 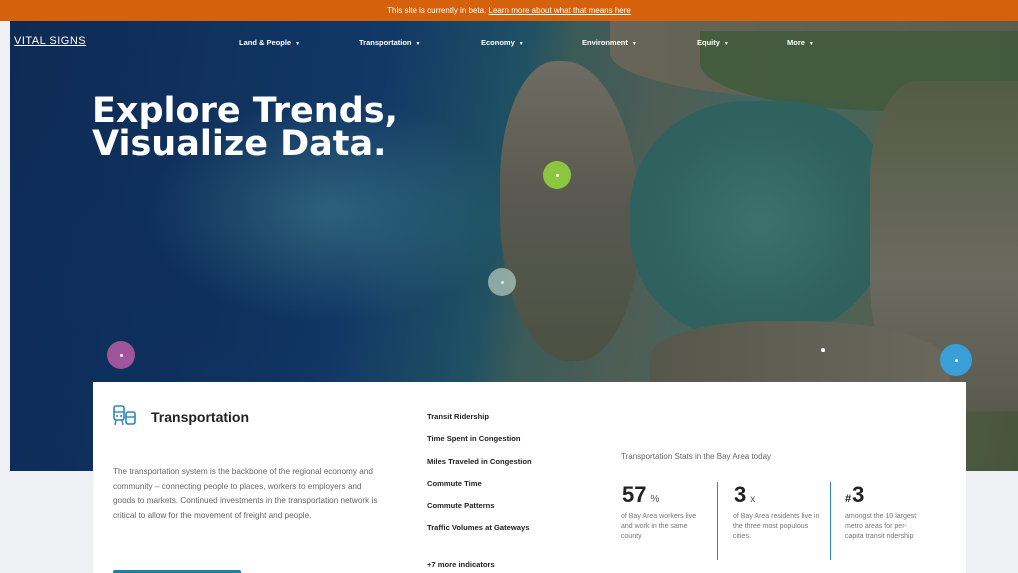 I want to click on nav-label: Environment, so click(x=605, y=42).